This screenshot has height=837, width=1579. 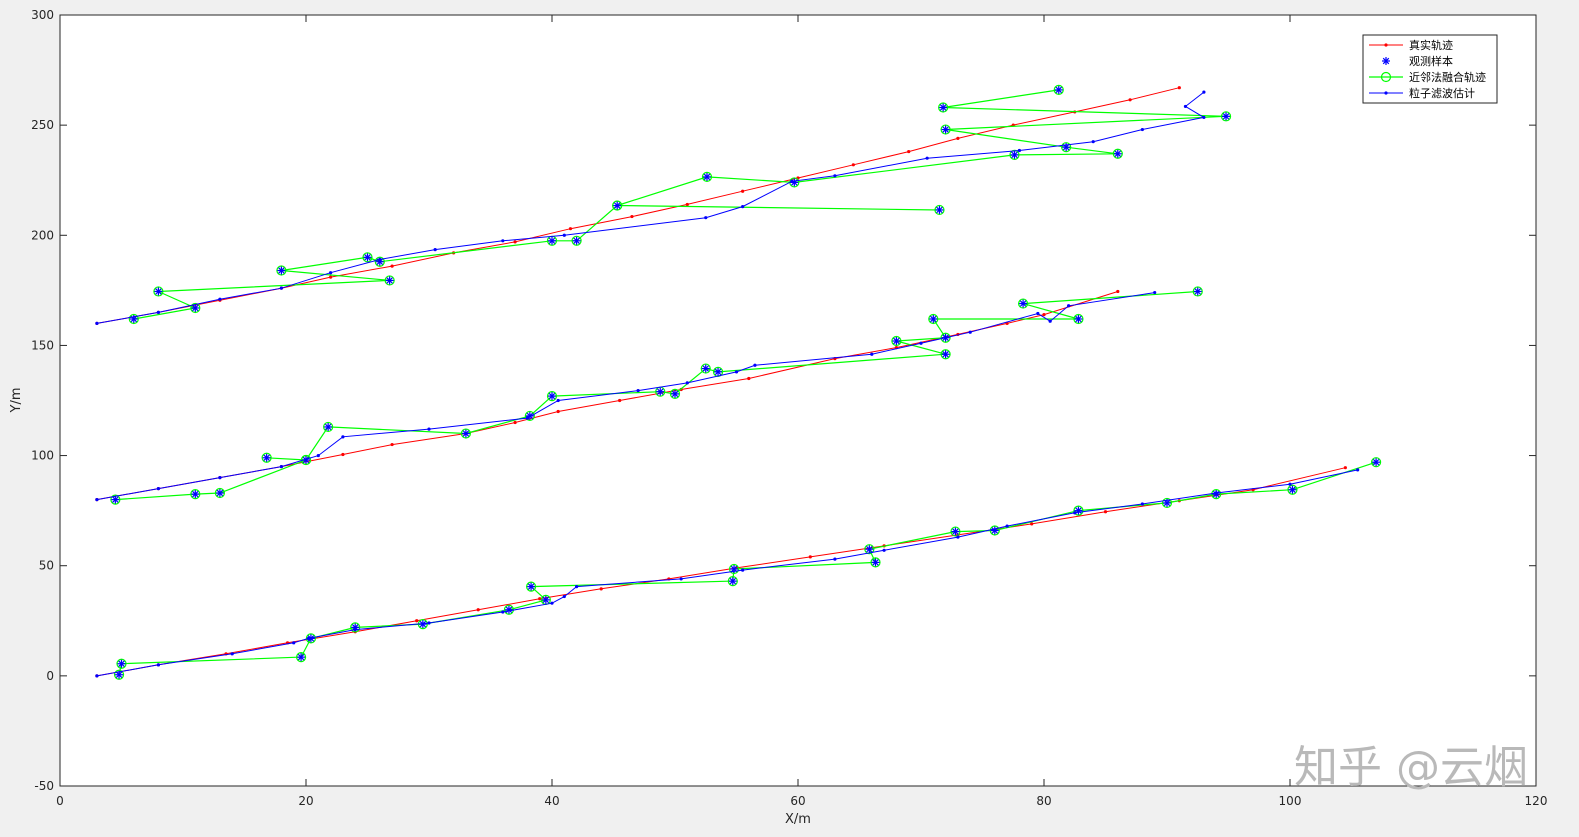 I want to click on y-tick-label: 300, so click(x=42, y=15).